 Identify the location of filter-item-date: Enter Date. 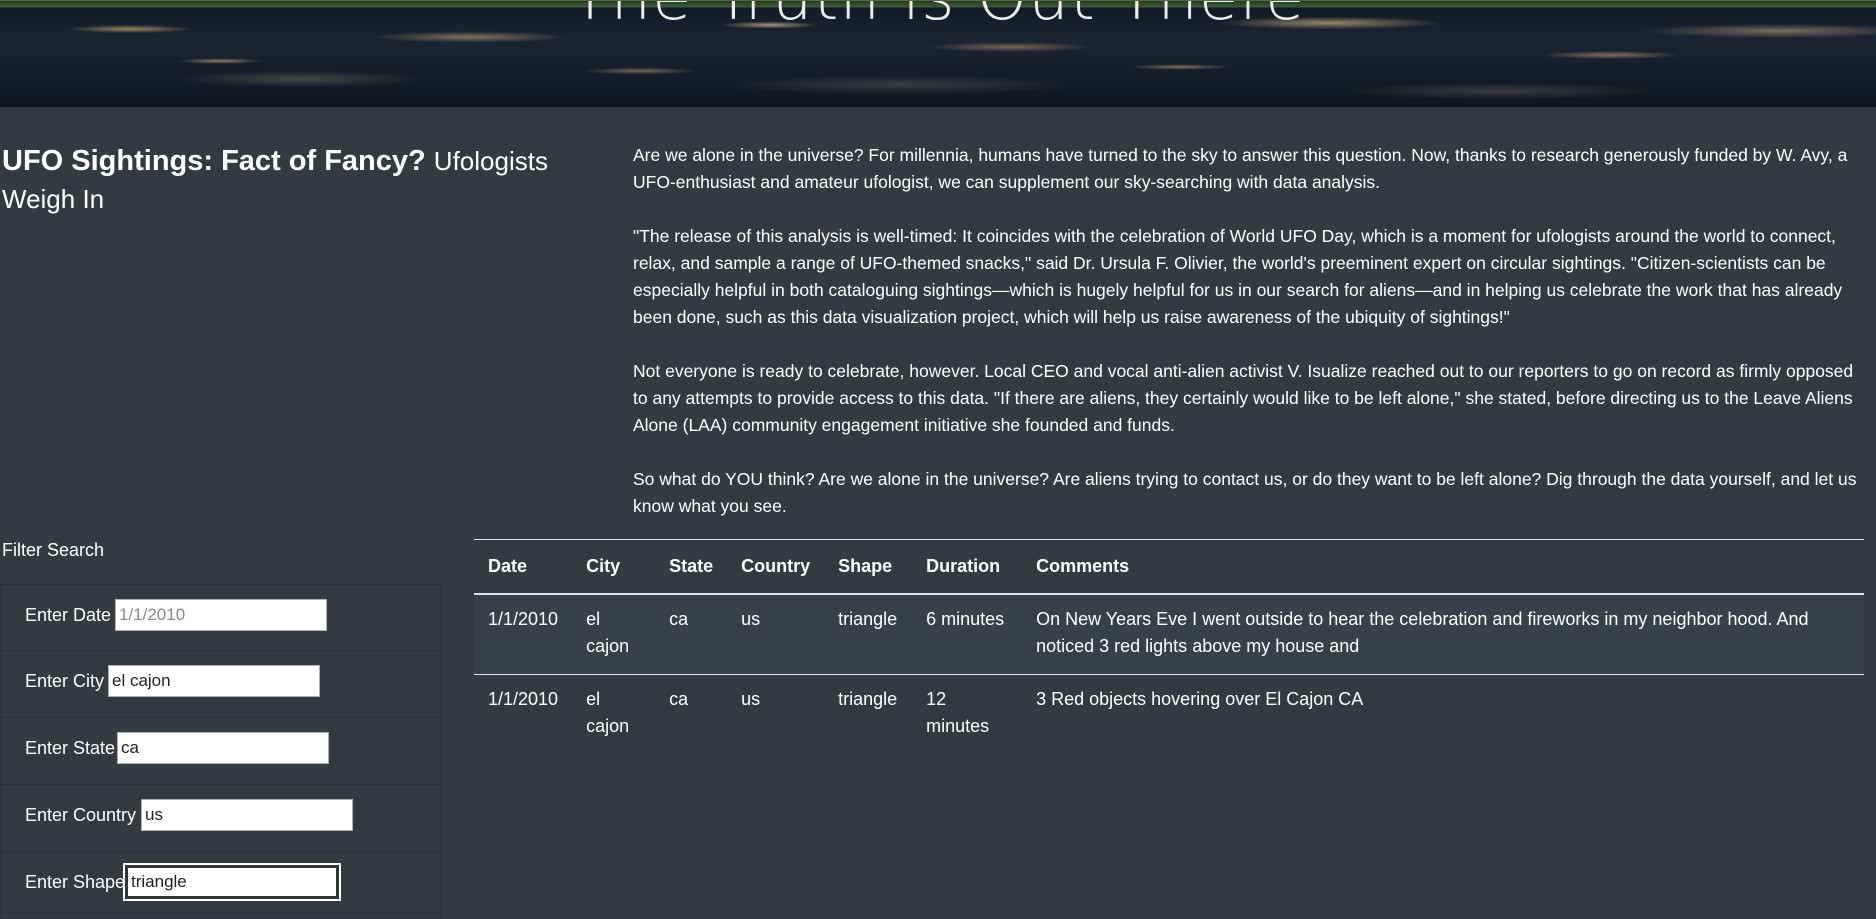
(220, 617).